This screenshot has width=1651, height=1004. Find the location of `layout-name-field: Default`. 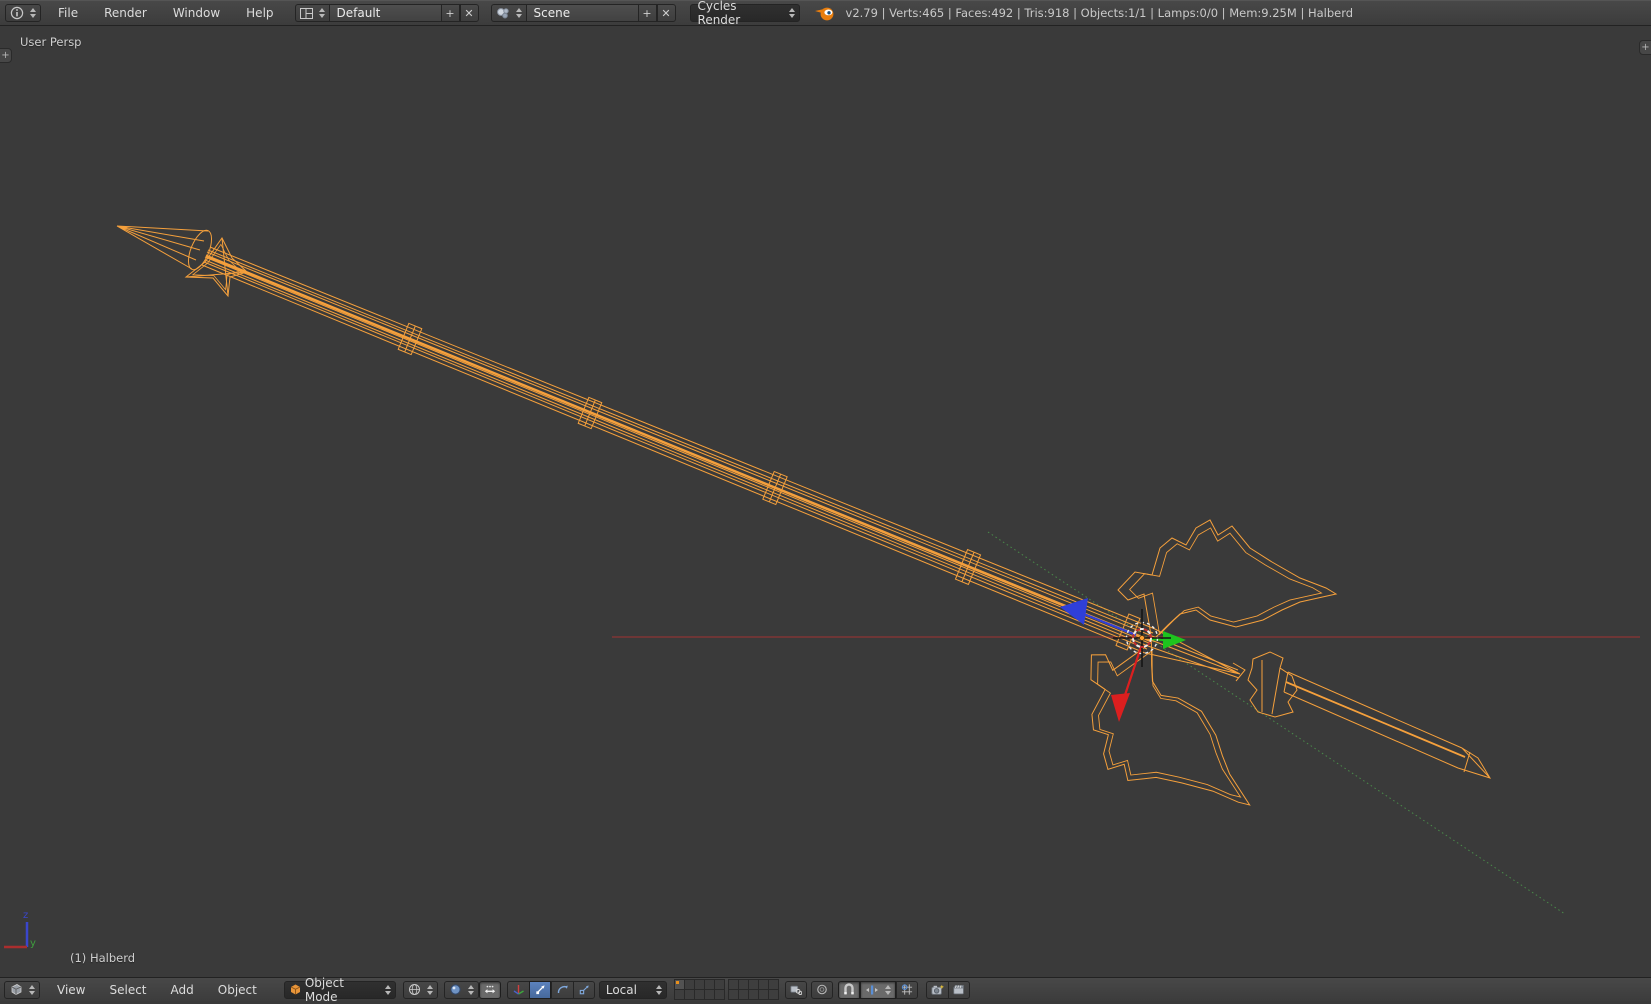

layout-name-field: Default is located at coordinates (384, 13).